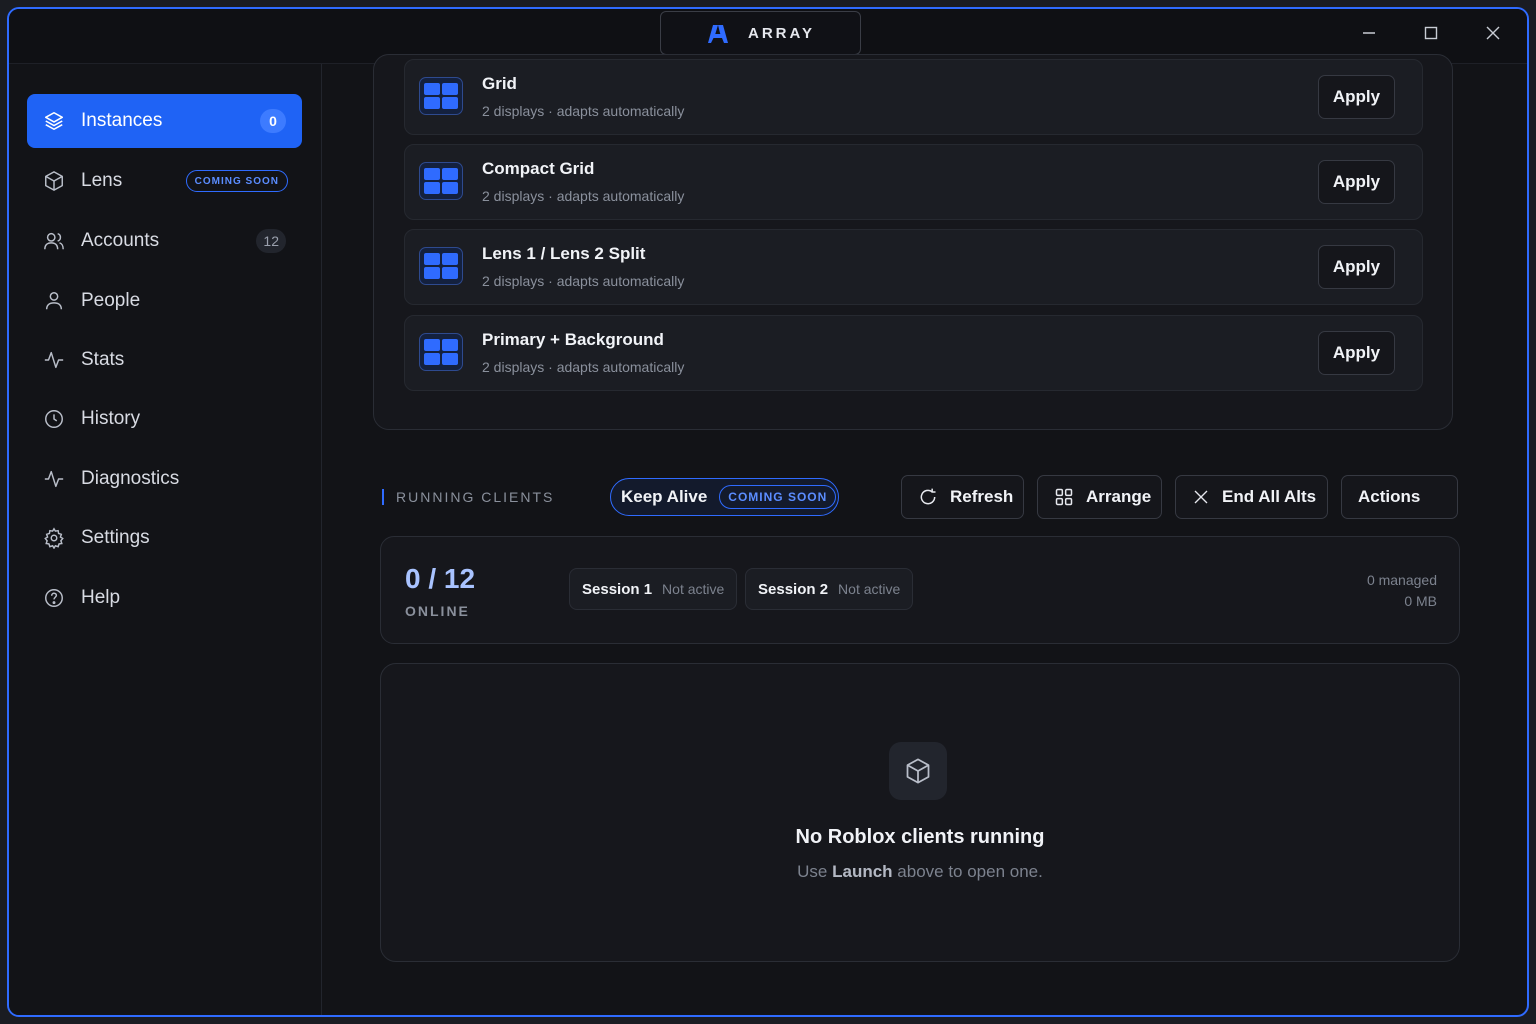  I want to click on instances-count-badge: 0, so click(273, 121).